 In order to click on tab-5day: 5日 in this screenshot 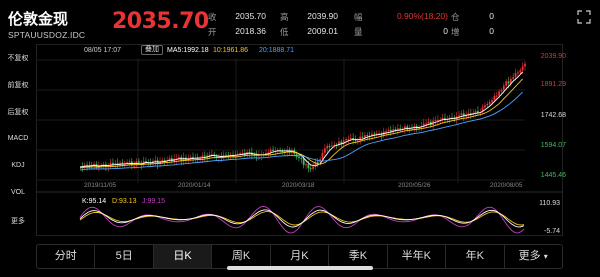, I will do `click(124, 256)`.